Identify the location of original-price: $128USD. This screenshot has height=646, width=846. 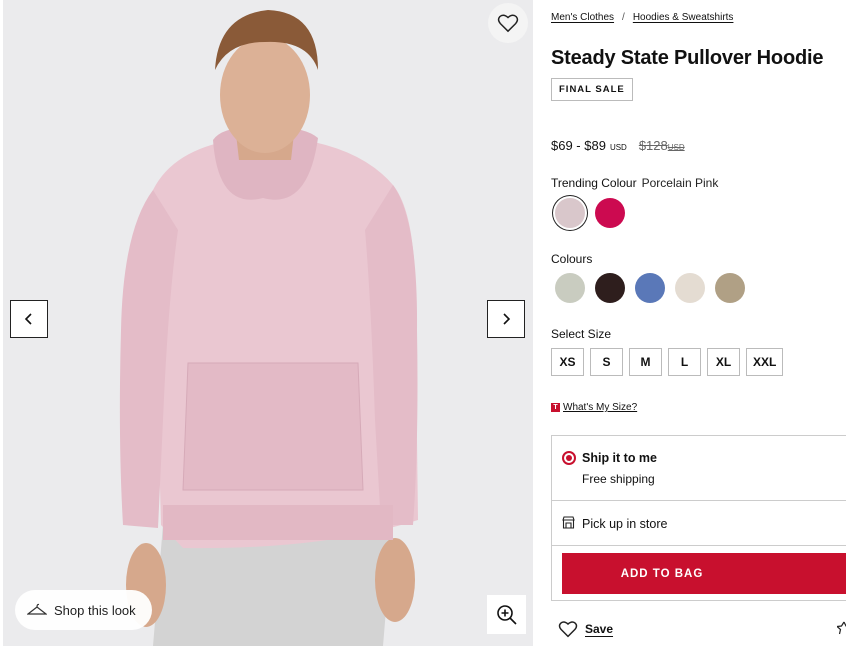
(662, 145).